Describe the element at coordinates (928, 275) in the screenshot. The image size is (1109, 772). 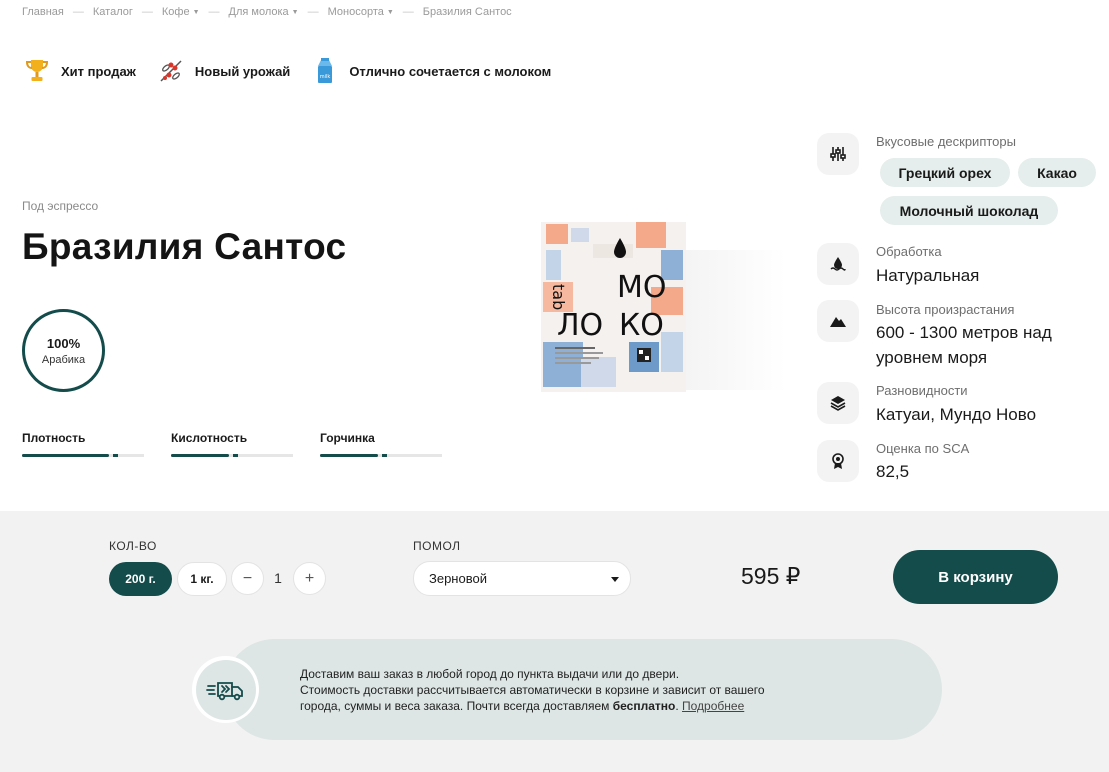
I see `processing-value: Натуральная` at that location.